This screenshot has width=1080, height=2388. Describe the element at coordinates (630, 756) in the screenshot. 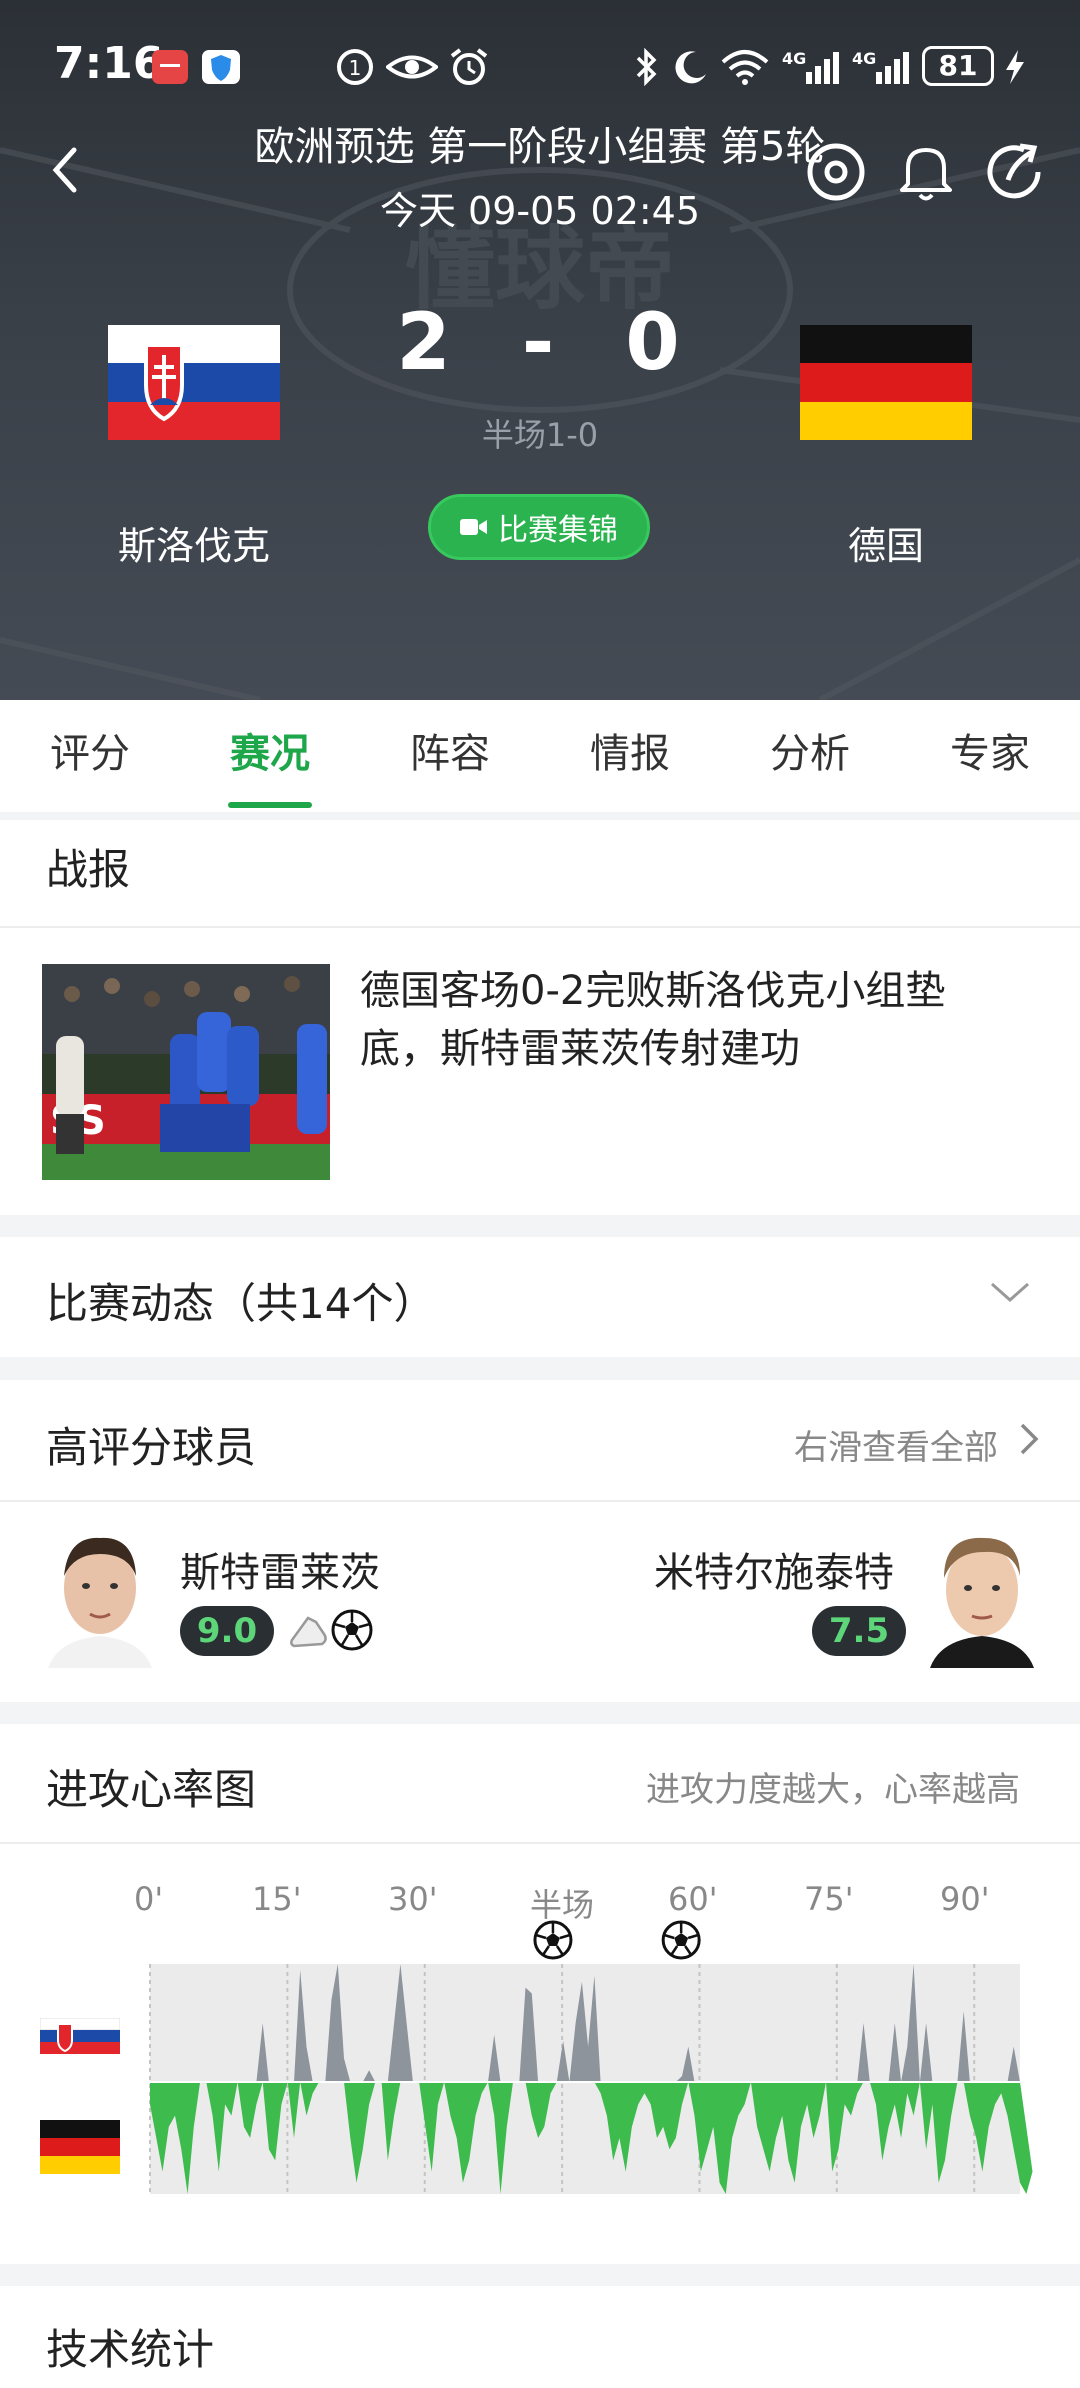

I see `tab-intel: 情报` at that location.